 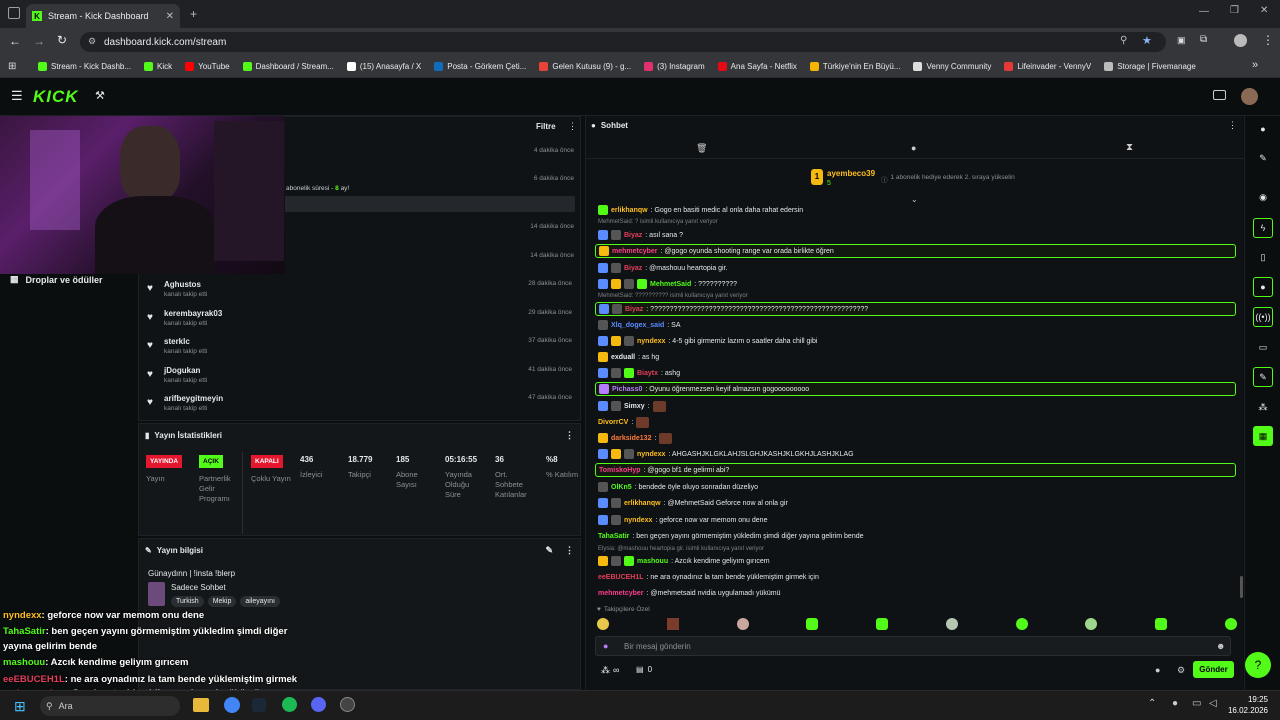 I want to click on broadcast-rail-icon: ((•)), so click(x=1263, y=317).